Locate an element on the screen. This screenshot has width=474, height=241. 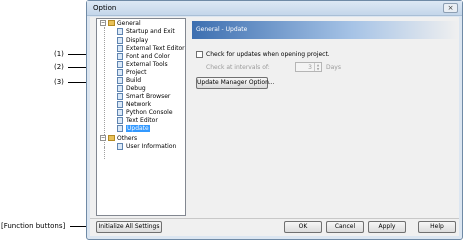
tree-label: Network is located at coordinates (139, 104).